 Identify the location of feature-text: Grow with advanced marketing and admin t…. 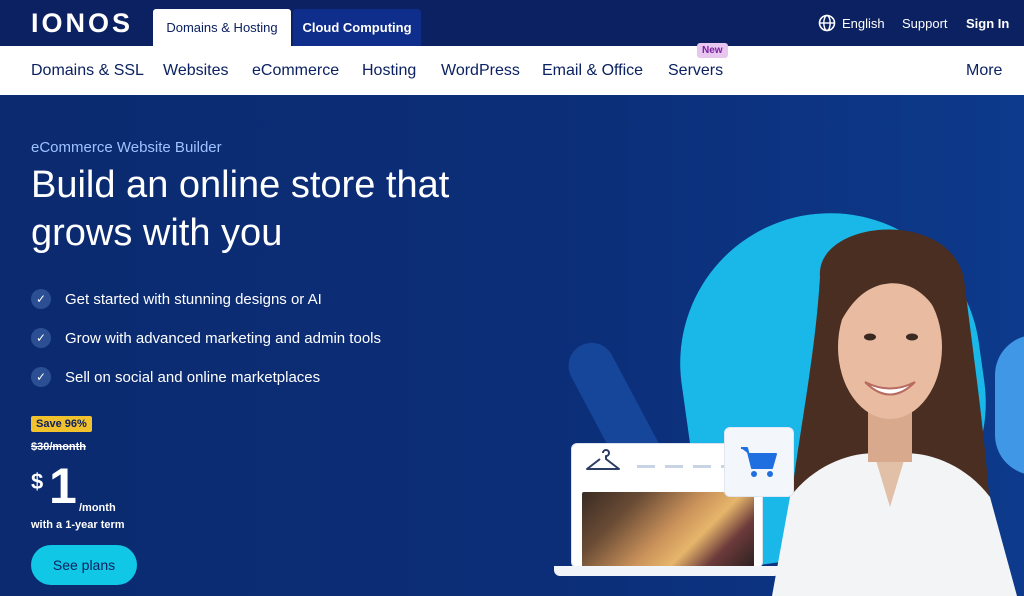
(223, 338).